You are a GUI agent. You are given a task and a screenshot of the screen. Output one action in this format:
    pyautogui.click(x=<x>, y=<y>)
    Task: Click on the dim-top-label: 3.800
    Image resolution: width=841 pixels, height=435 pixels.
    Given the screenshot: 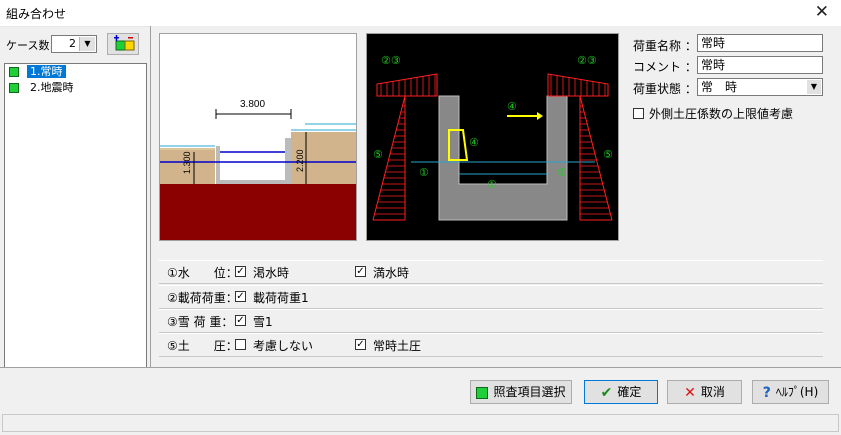 What is the action you would take?
    pyautogui.click(x=252, y=104)
    